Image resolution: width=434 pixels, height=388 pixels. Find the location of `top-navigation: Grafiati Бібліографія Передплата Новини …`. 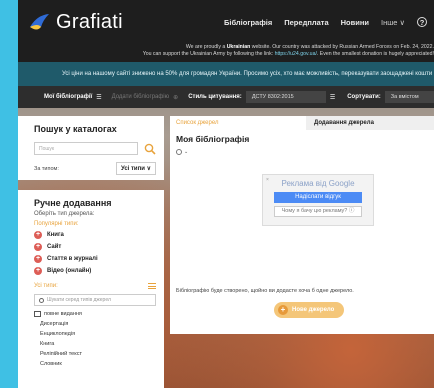

top-navigation: Grafiati Бібліографія Передплата Новини … is located at coordinates (226, 22).